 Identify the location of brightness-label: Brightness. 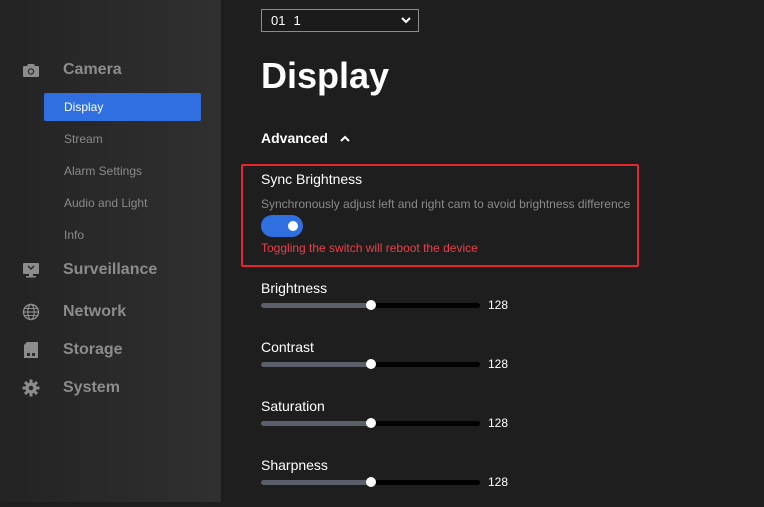
(294, 288).